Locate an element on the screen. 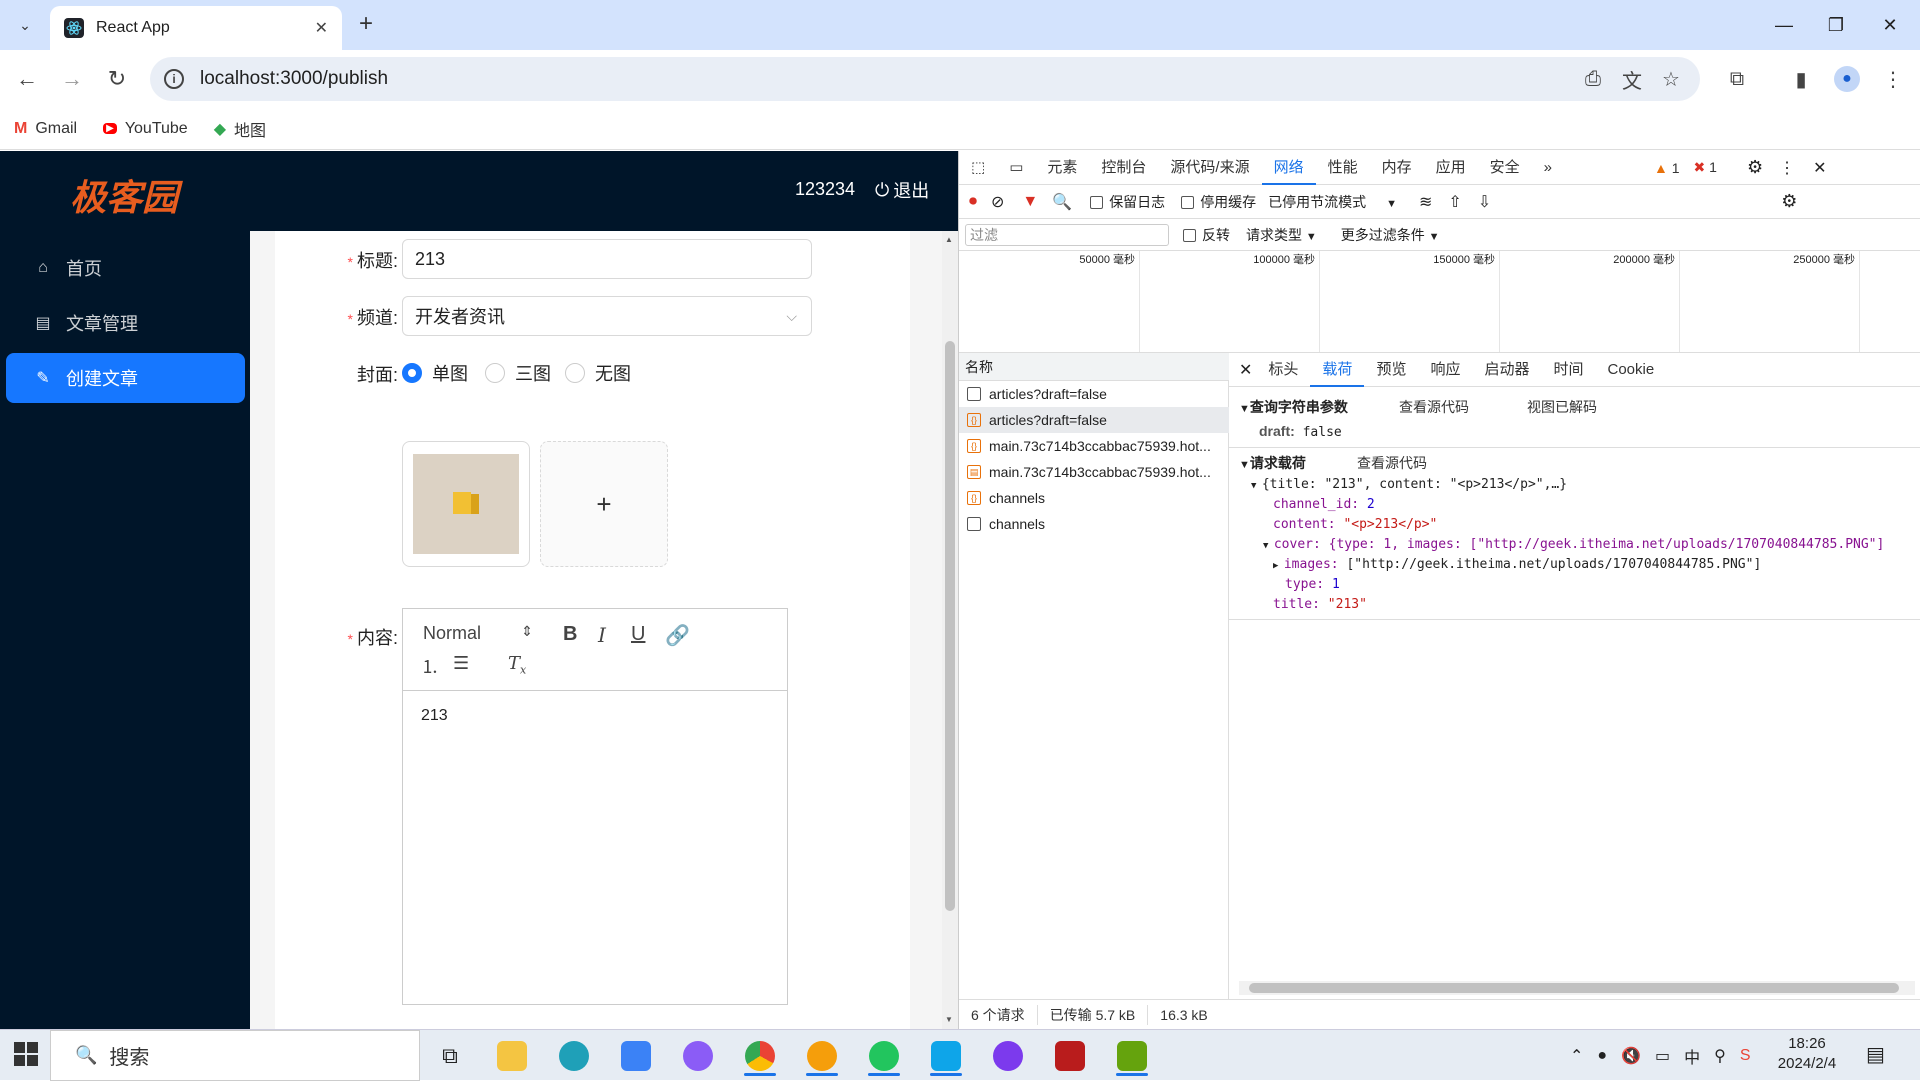 This screenshot has width=1920, height=1081. windows-start-icon is located at coordinates (26, 1054).